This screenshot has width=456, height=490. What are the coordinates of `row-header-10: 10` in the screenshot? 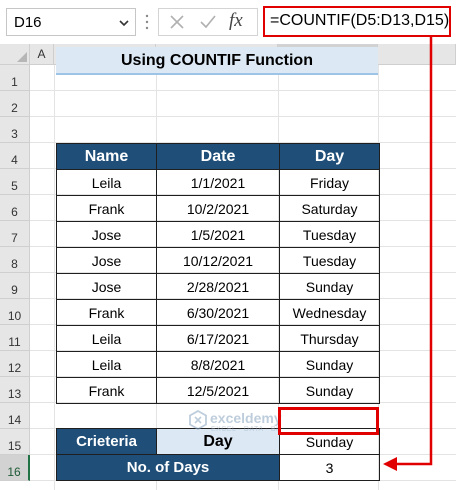 It's located at (15, 312).